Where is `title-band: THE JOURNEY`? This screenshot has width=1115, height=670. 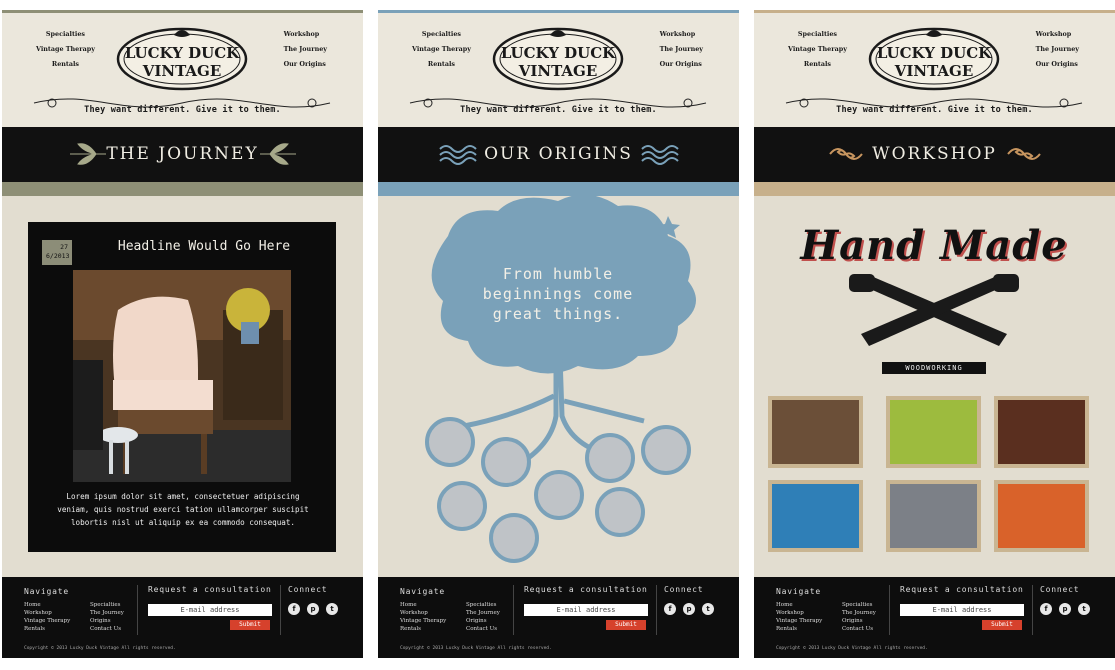
title-band: THE JOURNEY is located at coordinates (182, 154).